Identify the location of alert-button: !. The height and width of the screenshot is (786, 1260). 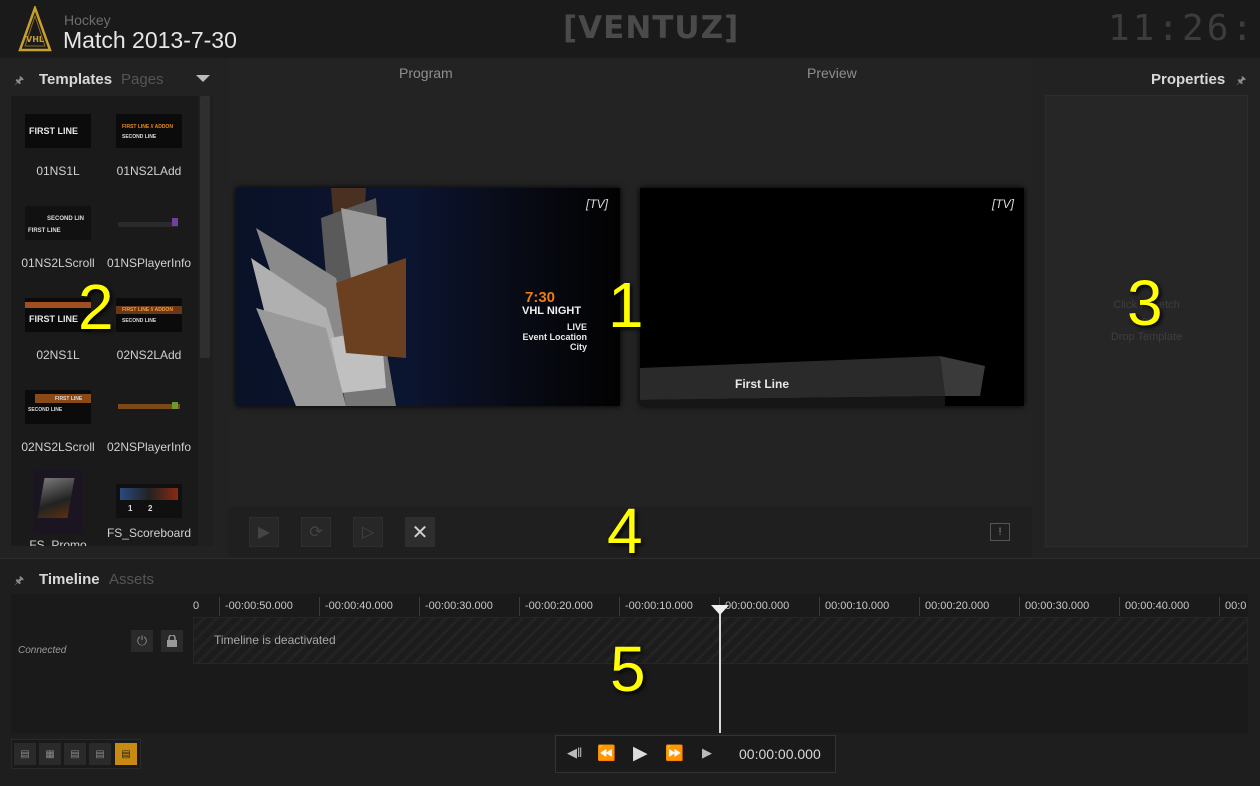
(1000, 532).